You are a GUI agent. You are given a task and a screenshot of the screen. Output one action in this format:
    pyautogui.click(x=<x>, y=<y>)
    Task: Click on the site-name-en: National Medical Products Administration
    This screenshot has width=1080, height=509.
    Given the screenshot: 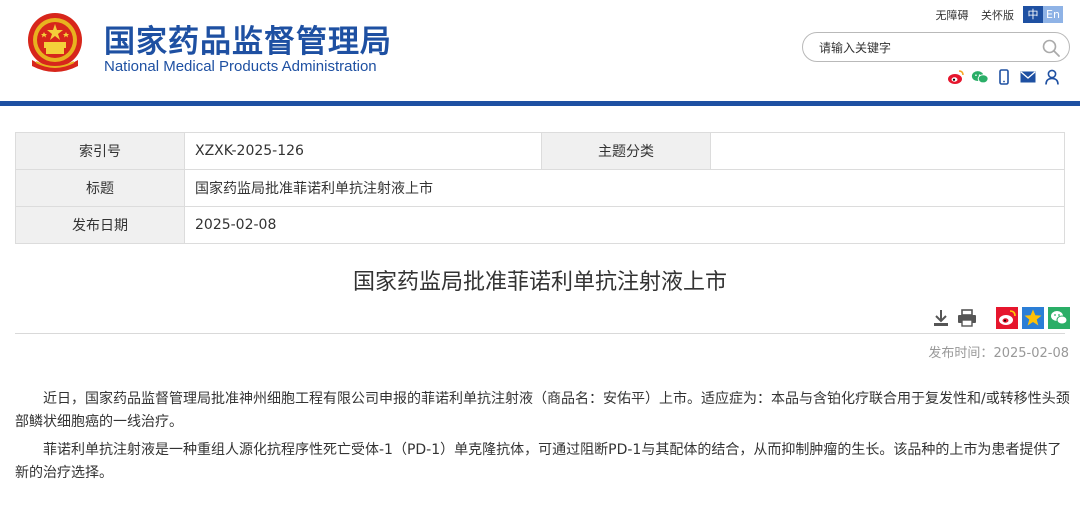 What is the action you would take?
    pyautogui.click(x=240, y=66)
    